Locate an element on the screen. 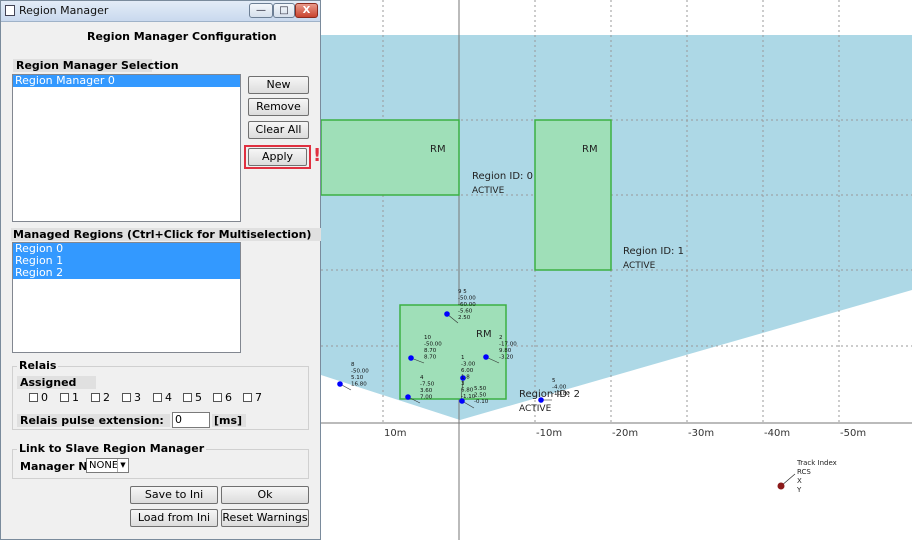  target-label: -60.00 is located at coordinates (467, 305).